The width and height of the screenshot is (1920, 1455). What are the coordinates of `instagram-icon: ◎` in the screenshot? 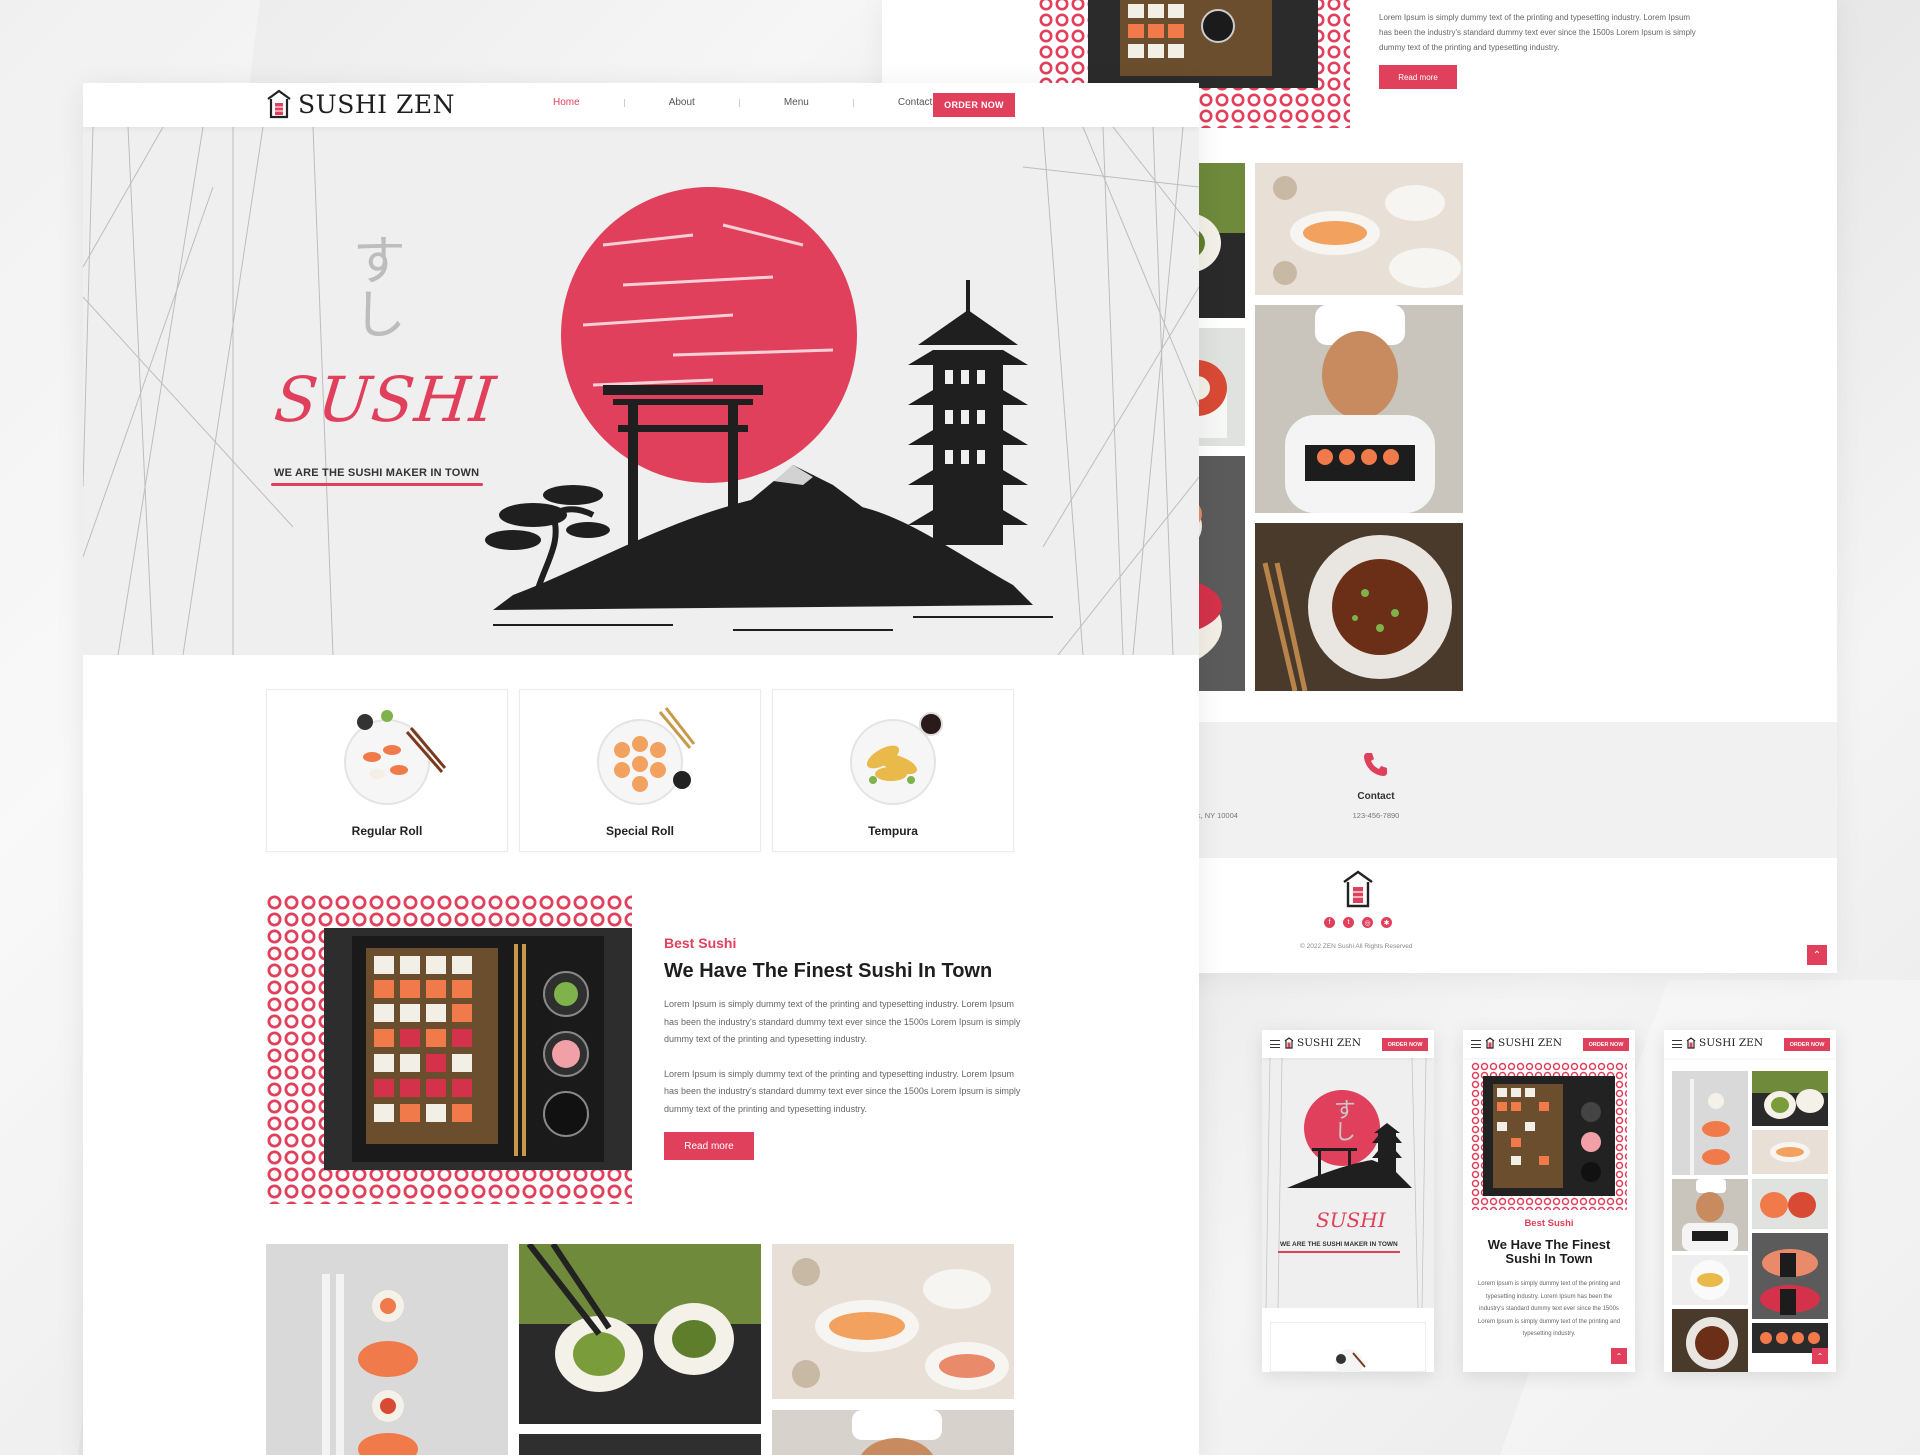 It's located at (1367, 922).